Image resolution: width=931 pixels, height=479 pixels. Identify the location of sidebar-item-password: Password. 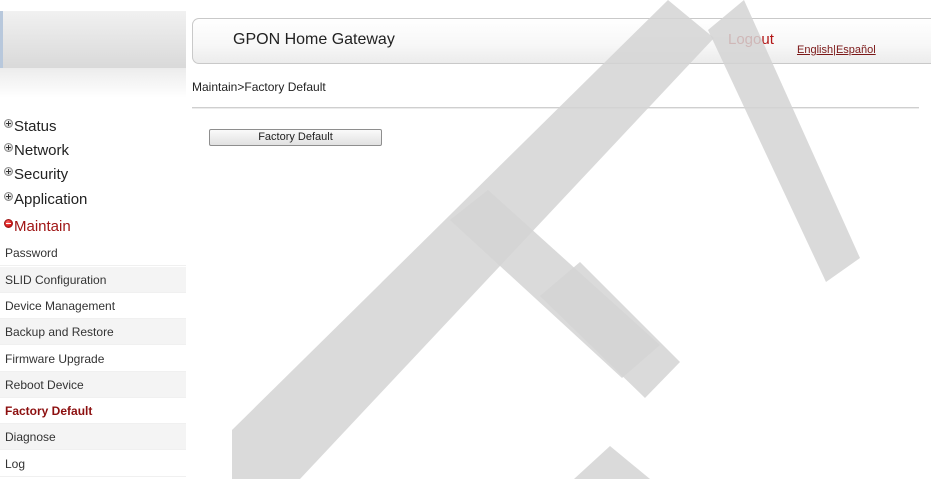
(93, 253).